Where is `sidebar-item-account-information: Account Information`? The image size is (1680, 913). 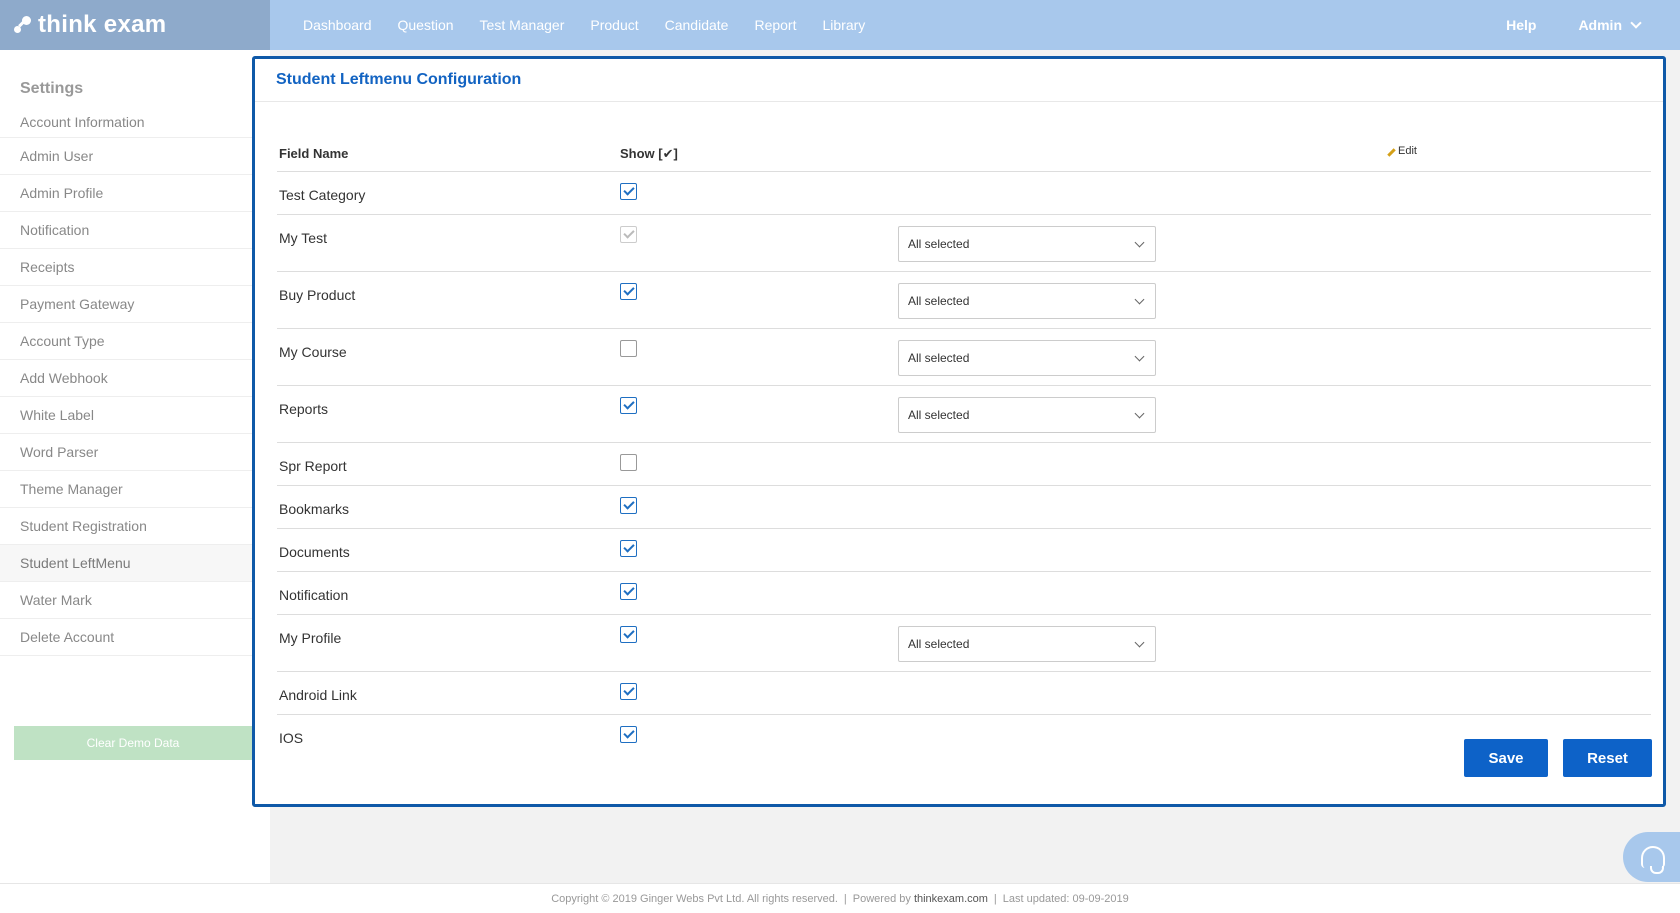
sidebar-item-account-information: Account Information is located at coordinates (126, 122).